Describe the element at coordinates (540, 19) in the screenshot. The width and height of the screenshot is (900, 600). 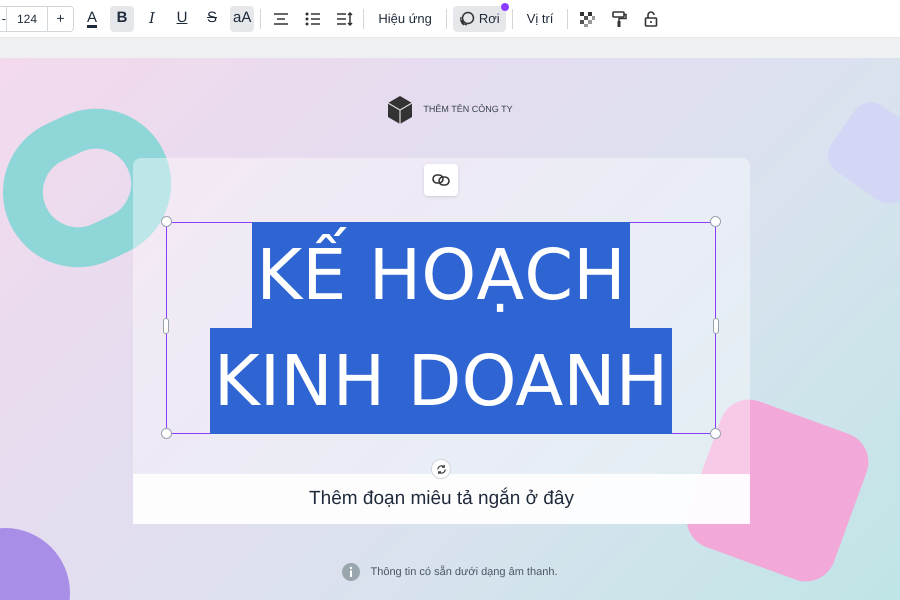
I see `position-button: Vị trí` at that location.